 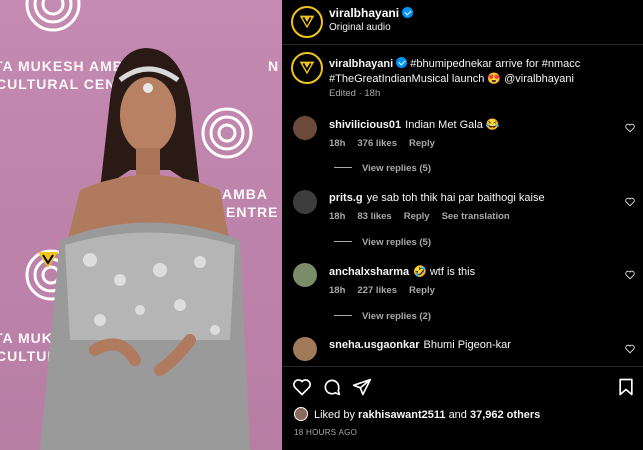 What do you see at coordinates (495, 64) in the screenshot?
I see `caption-text-1: #bhumipednekar arrive for #nmacc` at bounding box center [495, 64].